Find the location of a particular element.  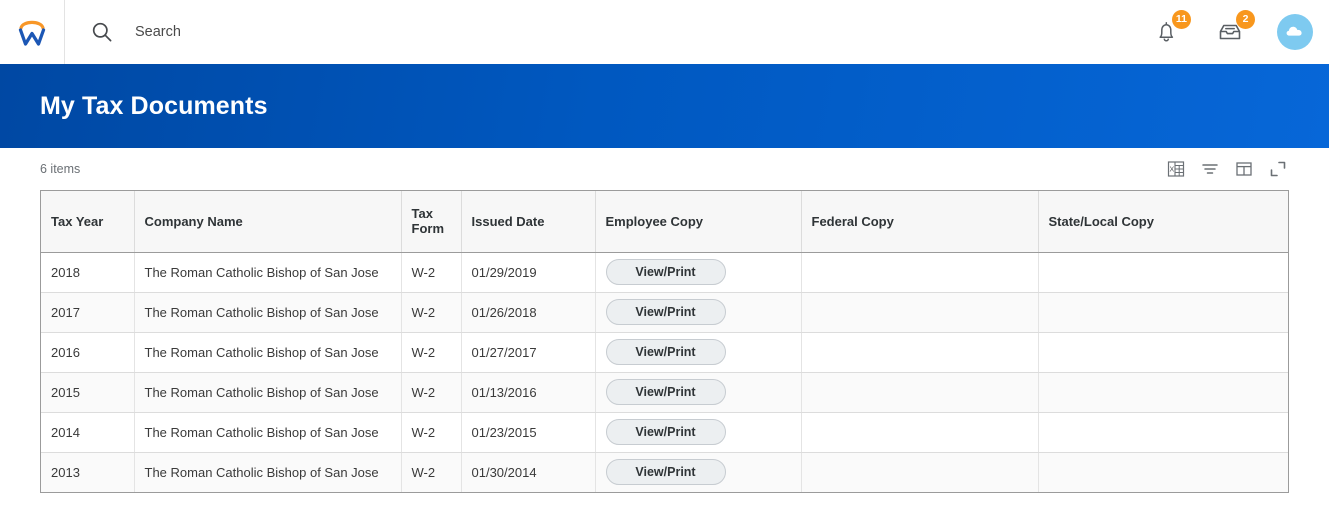

filter-icon is located at coordinates (1210, 169).